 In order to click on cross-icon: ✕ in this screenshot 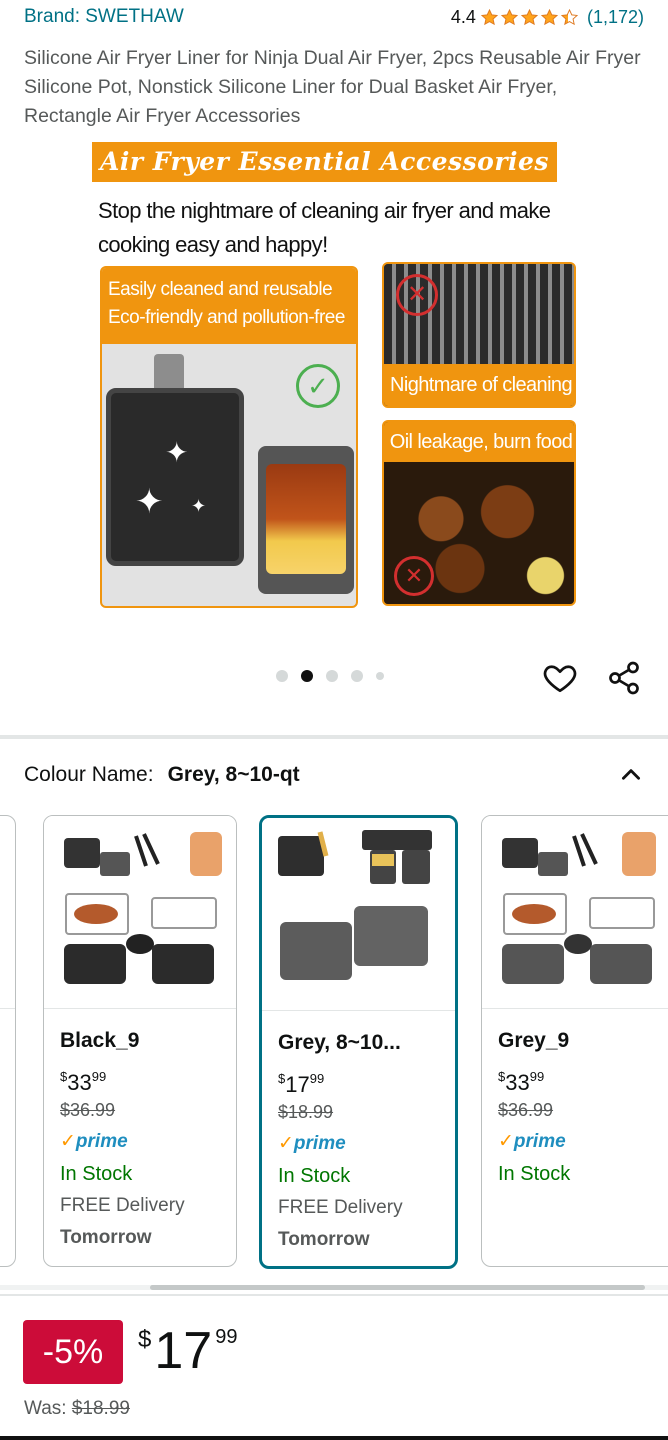, I will do `click(414, 576)`.